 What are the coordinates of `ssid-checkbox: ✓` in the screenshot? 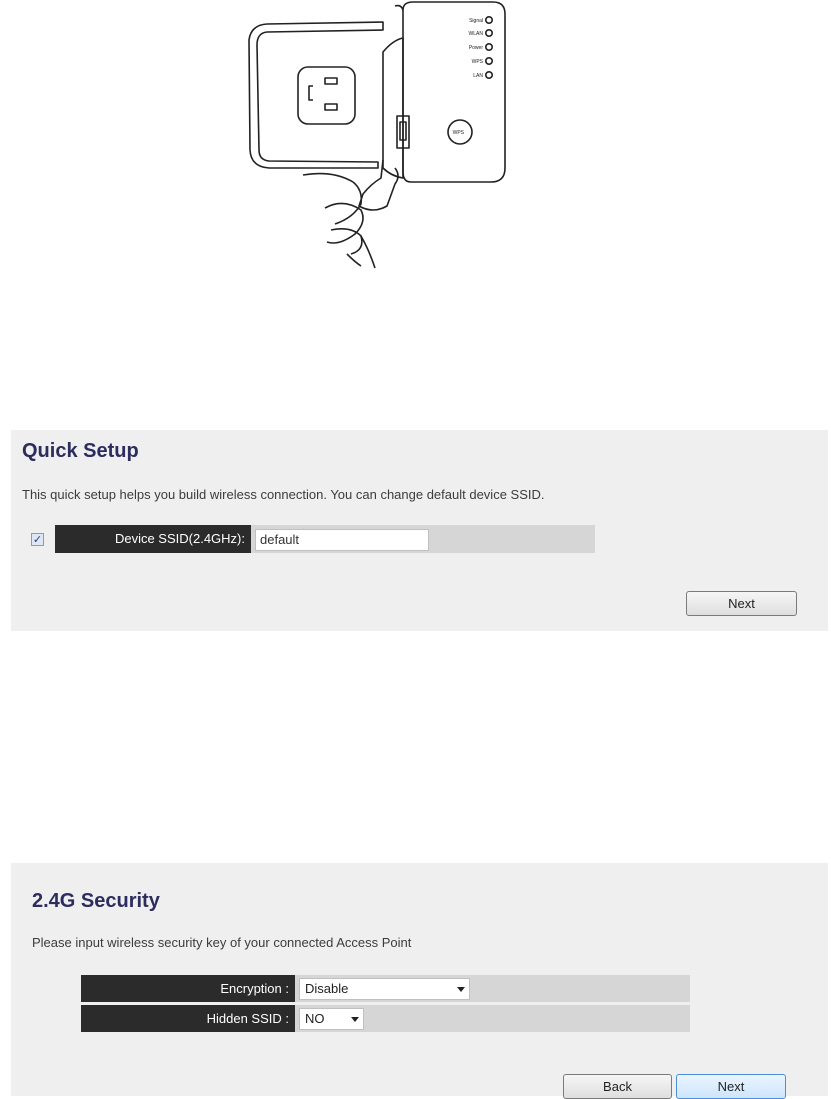 It's located at (37, 539).